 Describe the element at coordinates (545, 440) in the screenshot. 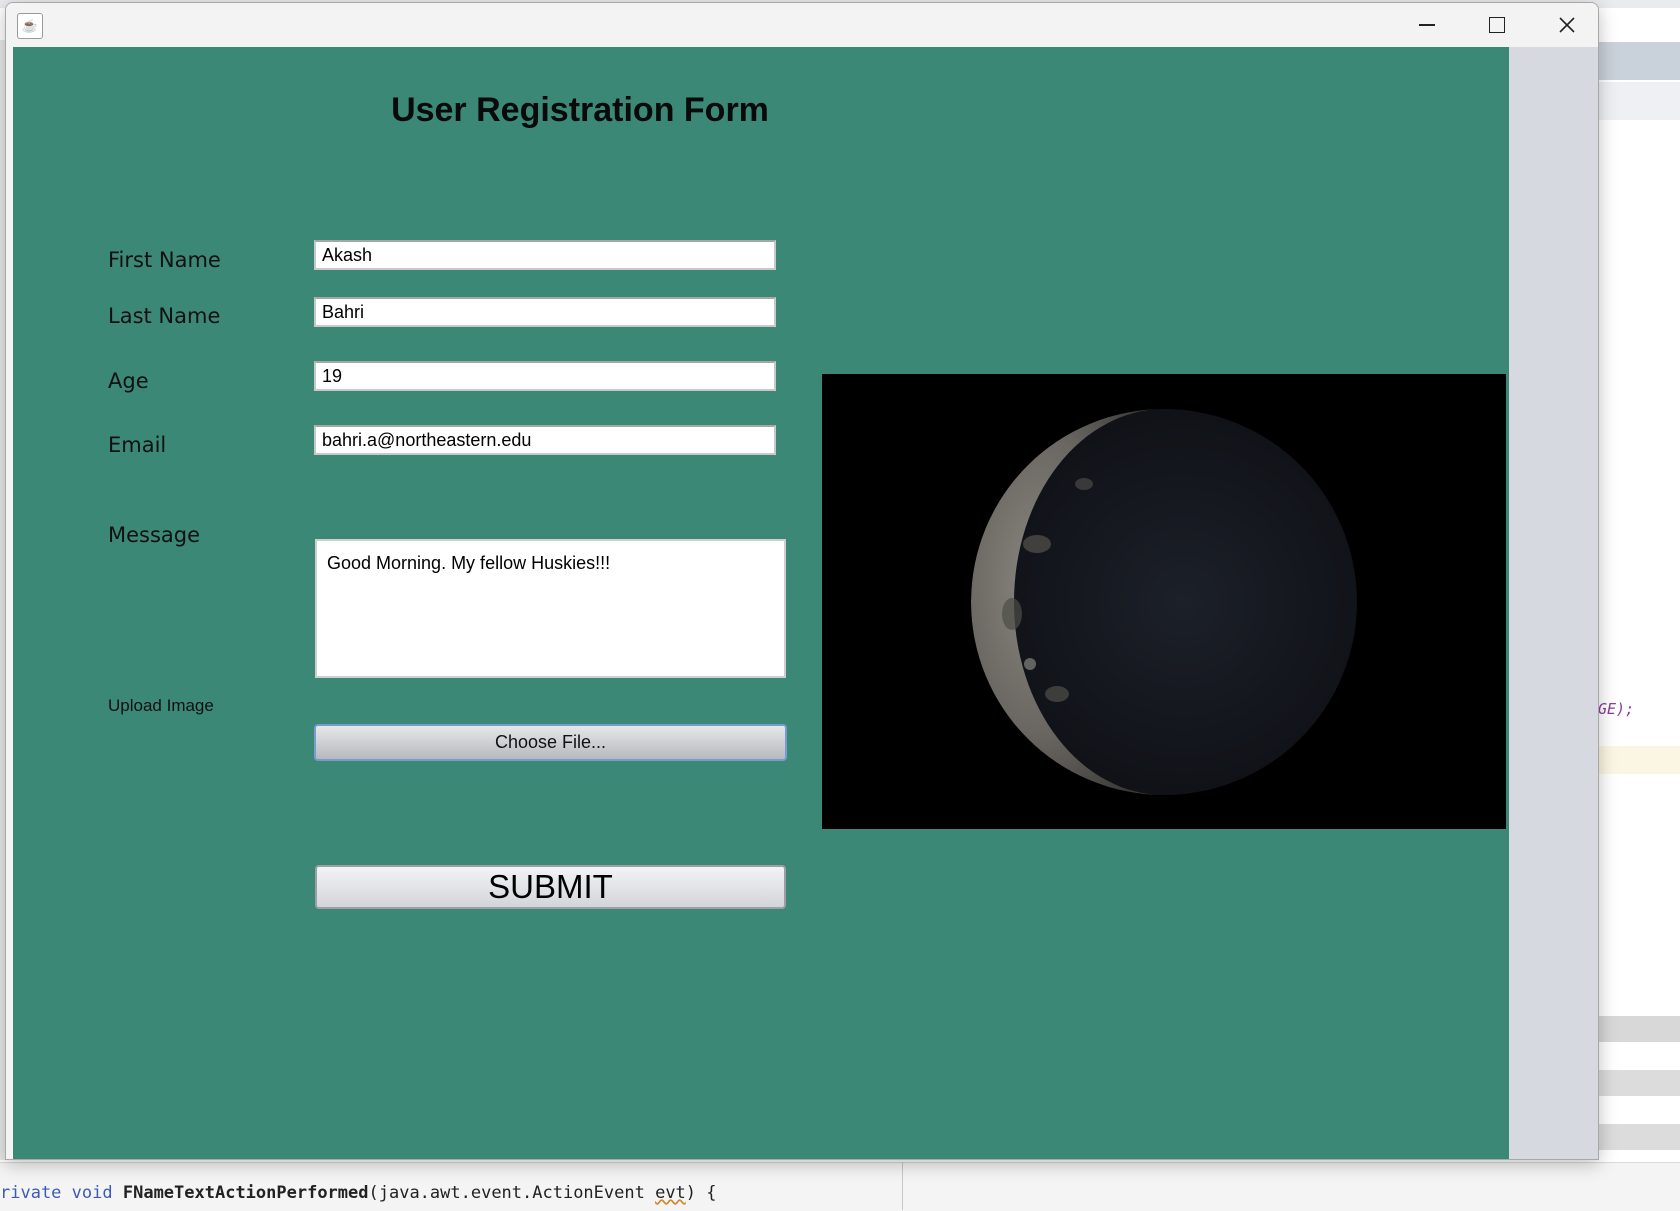

I see `email-input` at that location.